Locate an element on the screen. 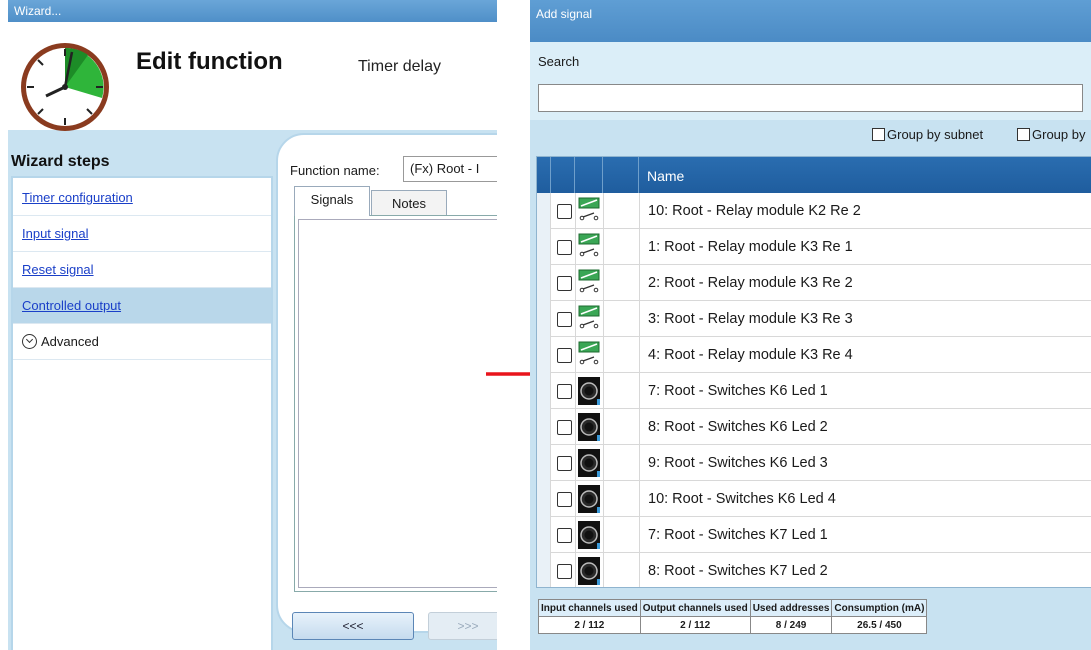 The image size is (1091, 650). signal-name: 10: Root - Relay module K2 Re 2 is located at coordinates (754, 211).